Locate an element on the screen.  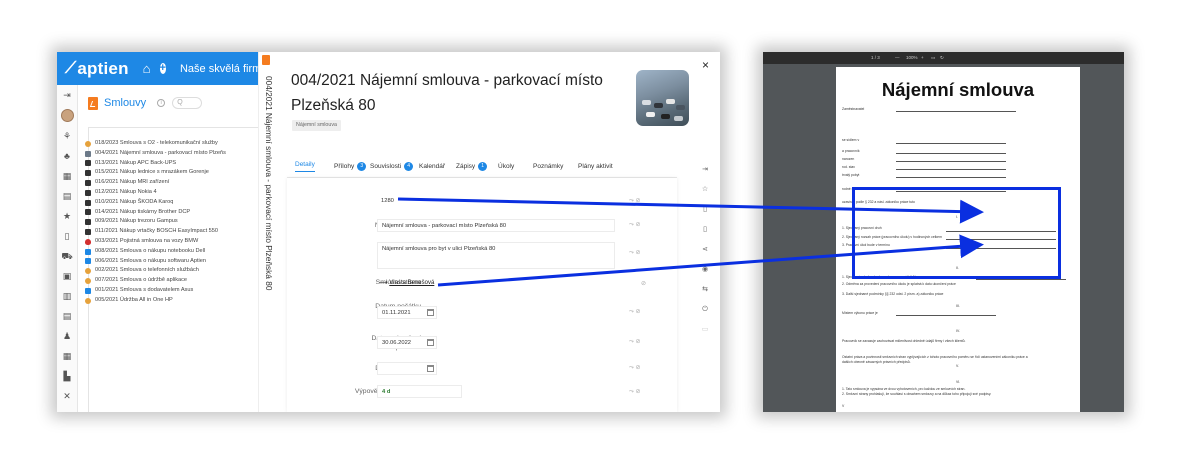
tab-6: Poznámky is located at coordinates (548, 166).